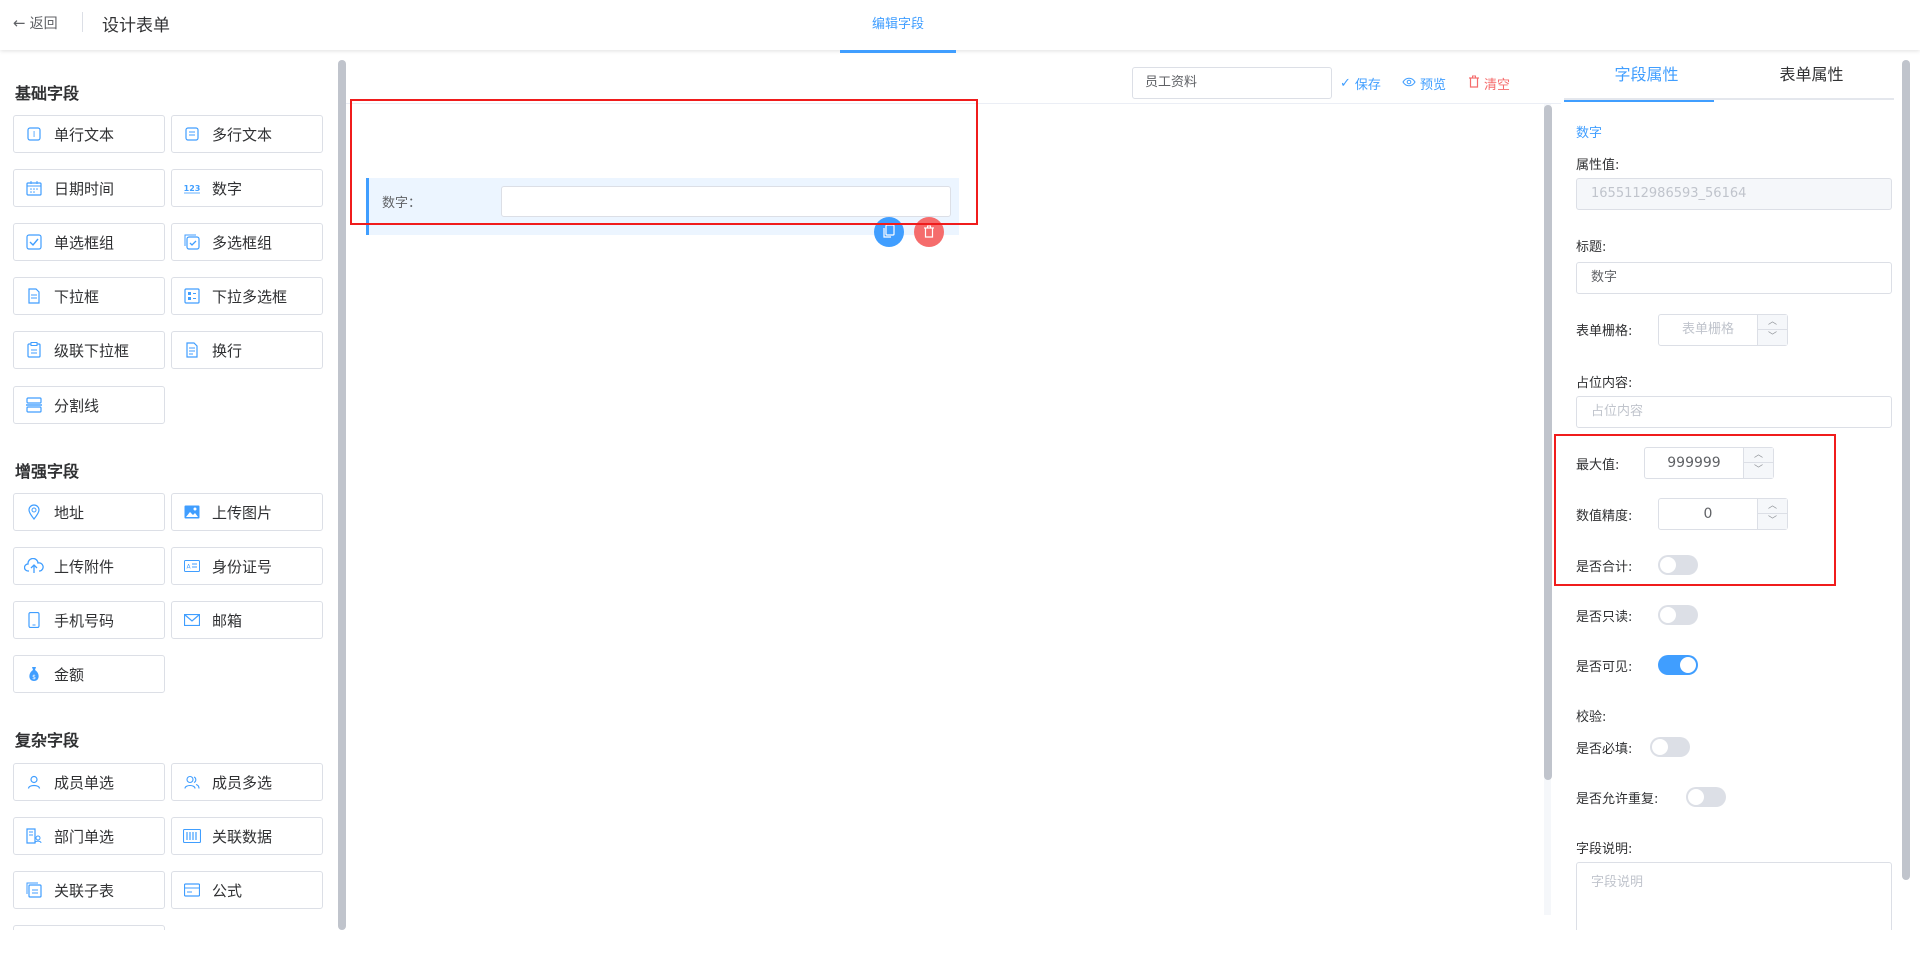 The height and width of the screenshot is (969, 1920). I want to click on visible-label: 是否可见:, so click(1604, 667).